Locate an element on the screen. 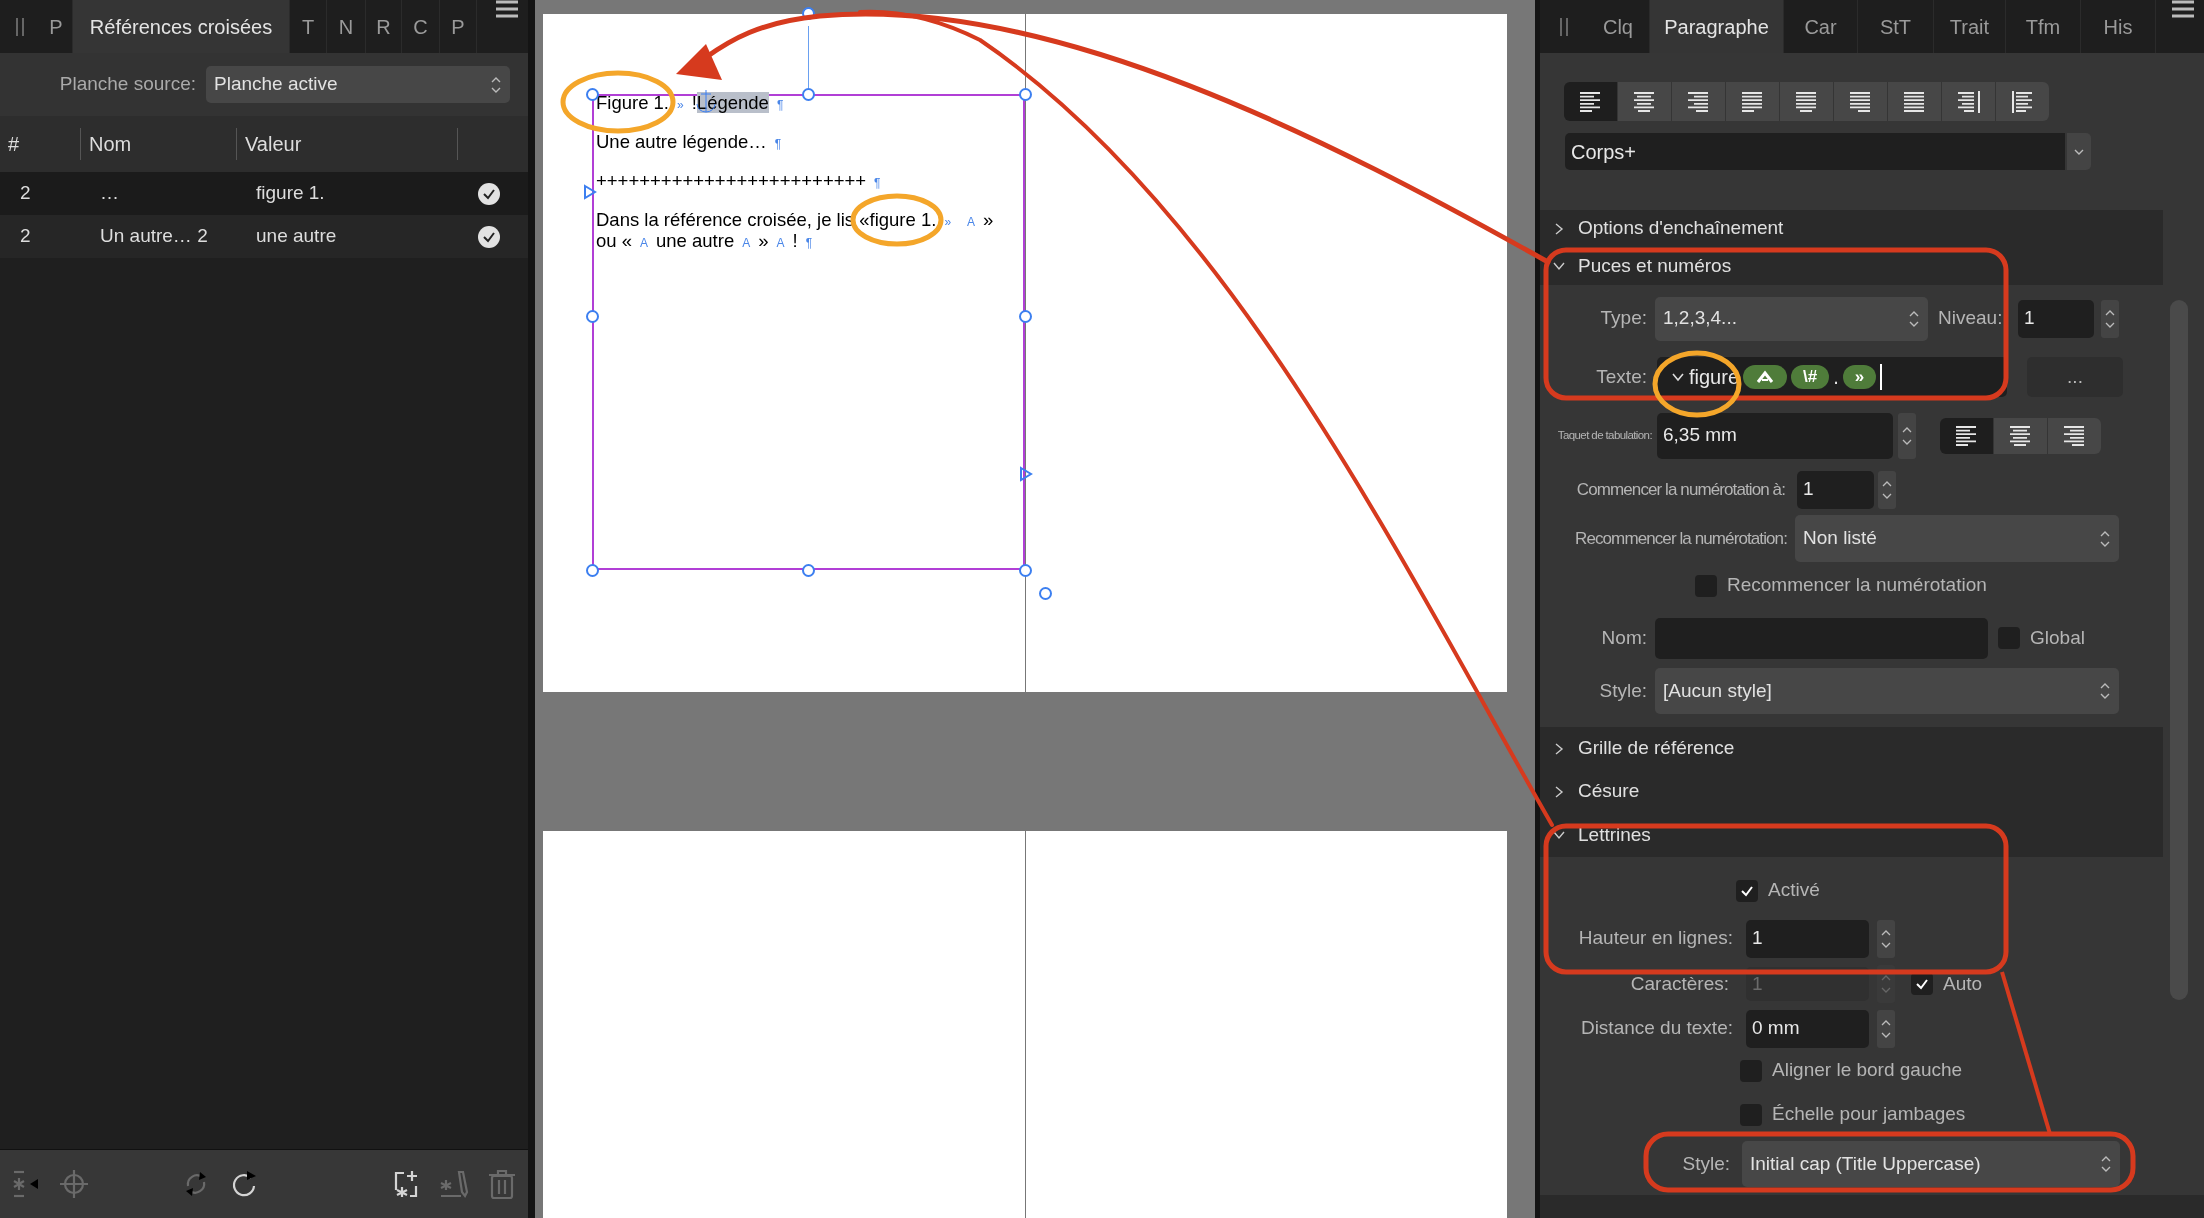 Image resolution: width=2204 pixels, height=1218 pixels. table-cell: une autre is located at coordinates (296, 236).